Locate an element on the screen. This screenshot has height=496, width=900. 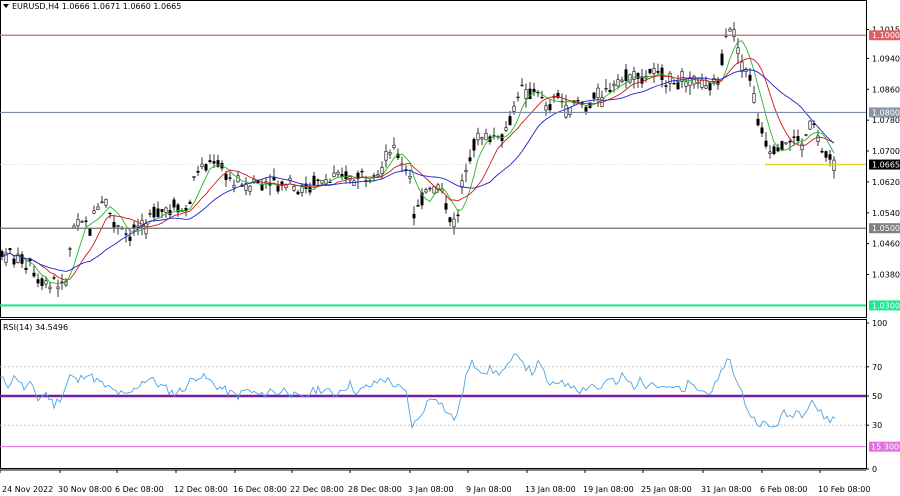
chart-header: EURUSD,H4 1.0666 1.0671 1.0660 1.0665 is located at coordinates (92, 6).